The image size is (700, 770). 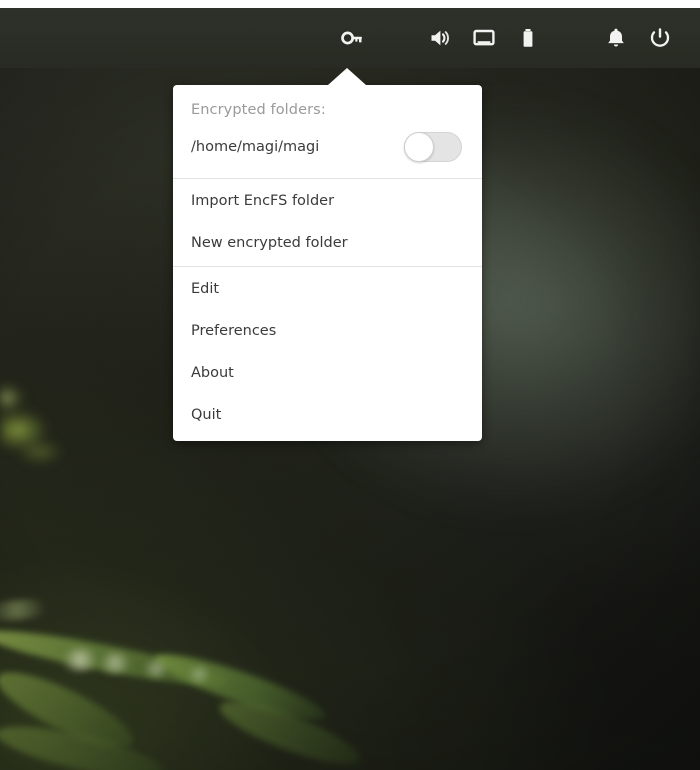 I want to click on power-icon, so click(x=660, y=38).